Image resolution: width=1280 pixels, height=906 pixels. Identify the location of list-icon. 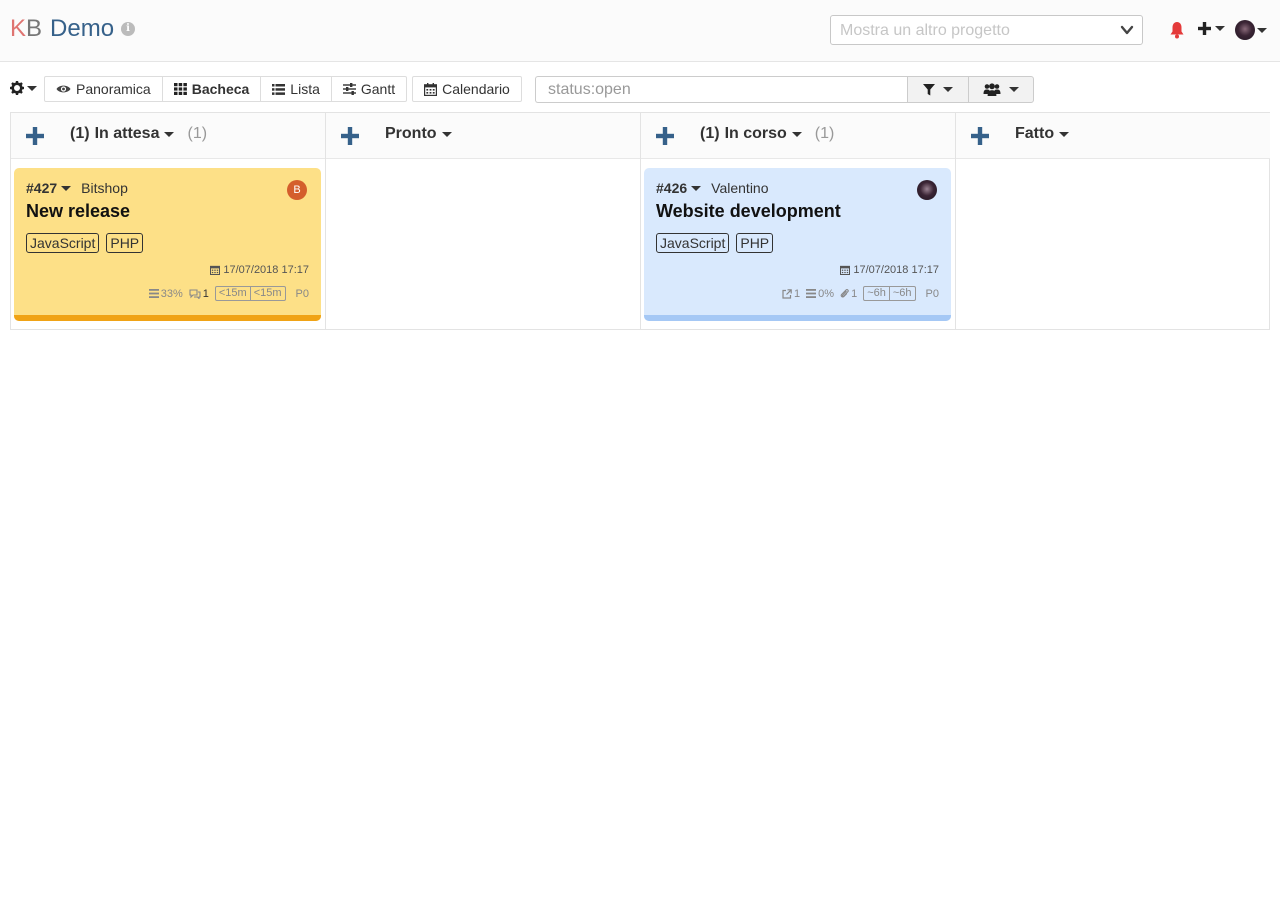
(279, 89).